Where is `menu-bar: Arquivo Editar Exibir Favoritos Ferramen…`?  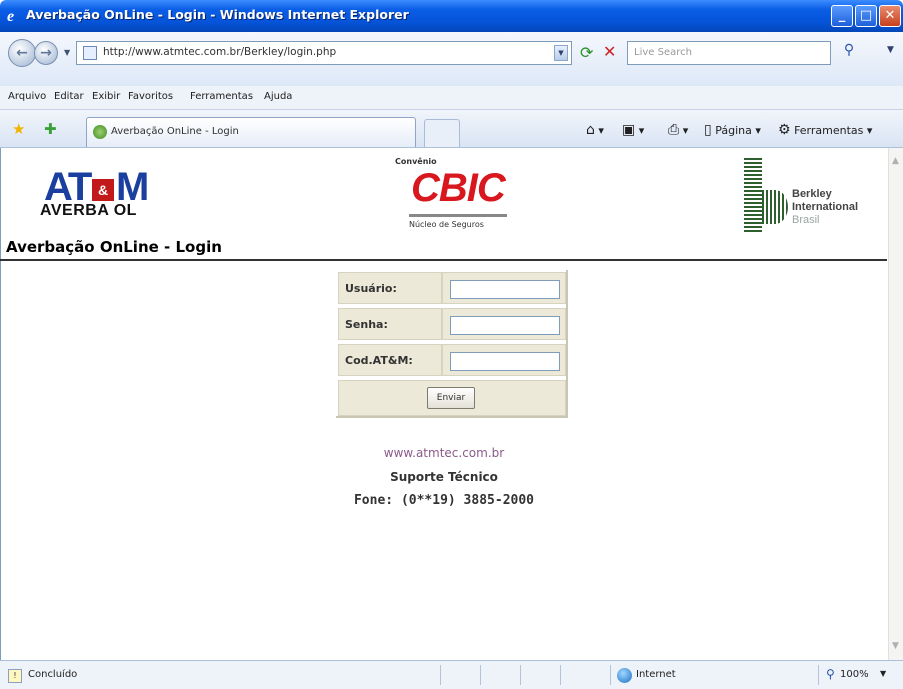
menu-bar: Arquivo Editar Exibir Favoritos Ferramen… is located at coordinates (451, 98).